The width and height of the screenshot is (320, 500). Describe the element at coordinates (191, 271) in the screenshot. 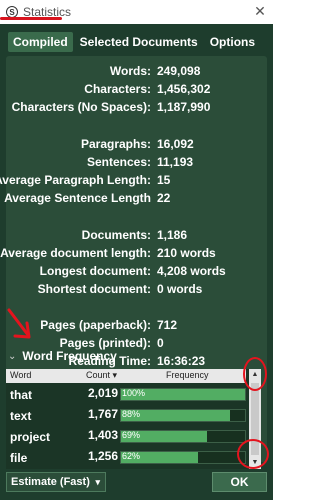

I see `stat-value: 4,208 words` at that location.